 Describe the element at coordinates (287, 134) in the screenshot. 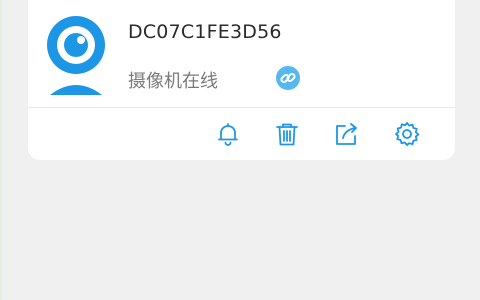

I see `trash-icon` at that location.